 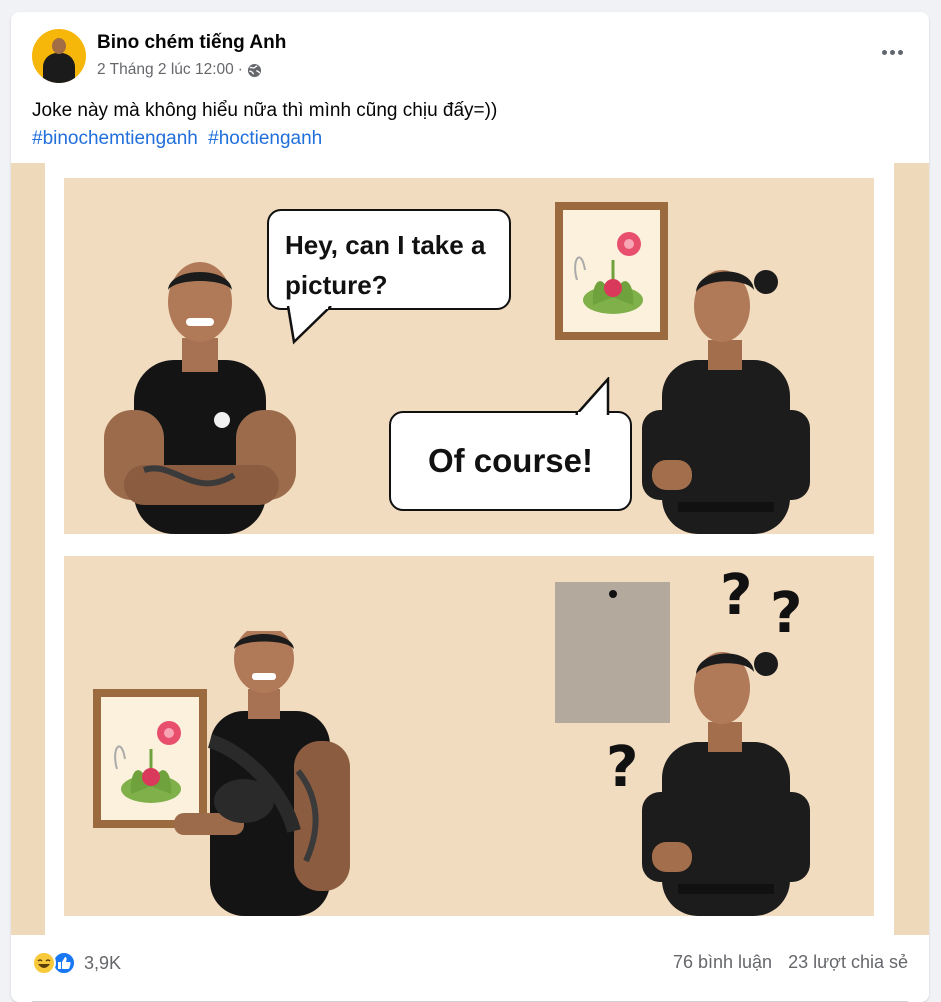 I want to click on hashtag-link: #binochemtienganh, so click(x=115, y=138).